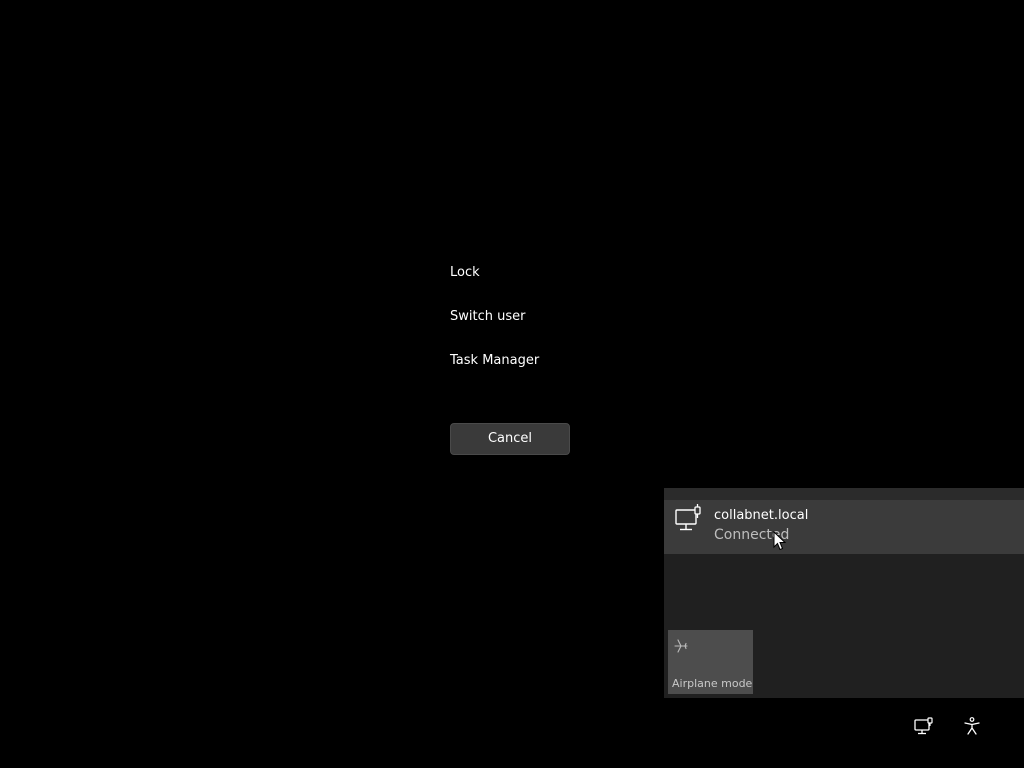 The image size is (1024, 768). What do you see at coordinates (689, 519) in the screenshot?
I see `wired-network-icon` at bounding box center [689, 519].